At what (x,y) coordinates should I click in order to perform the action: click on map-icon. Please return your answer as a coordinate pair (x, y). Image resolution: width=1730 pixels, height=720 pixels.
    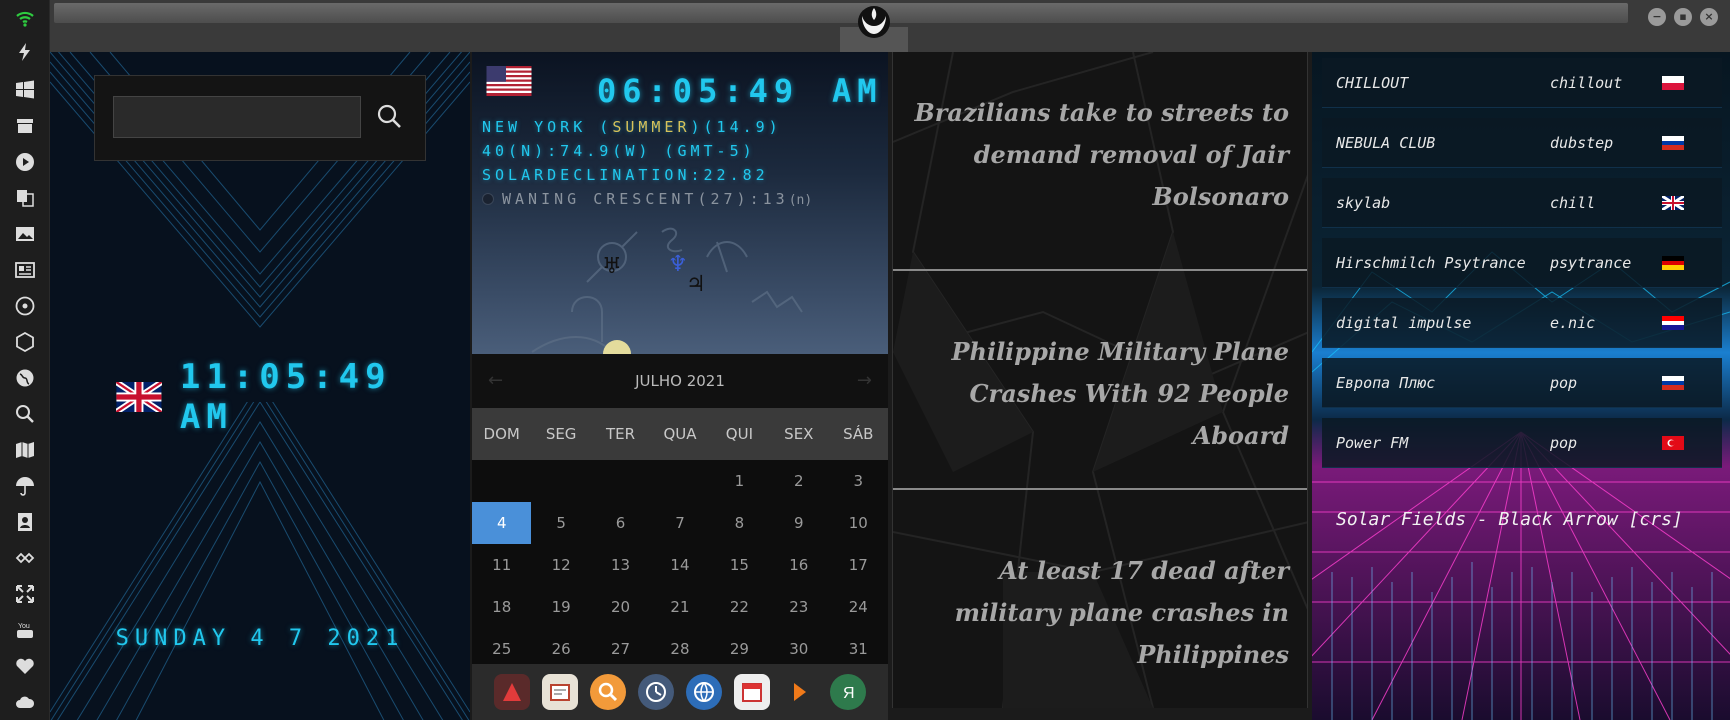
    Looking at the image, I should click on (25, 450).